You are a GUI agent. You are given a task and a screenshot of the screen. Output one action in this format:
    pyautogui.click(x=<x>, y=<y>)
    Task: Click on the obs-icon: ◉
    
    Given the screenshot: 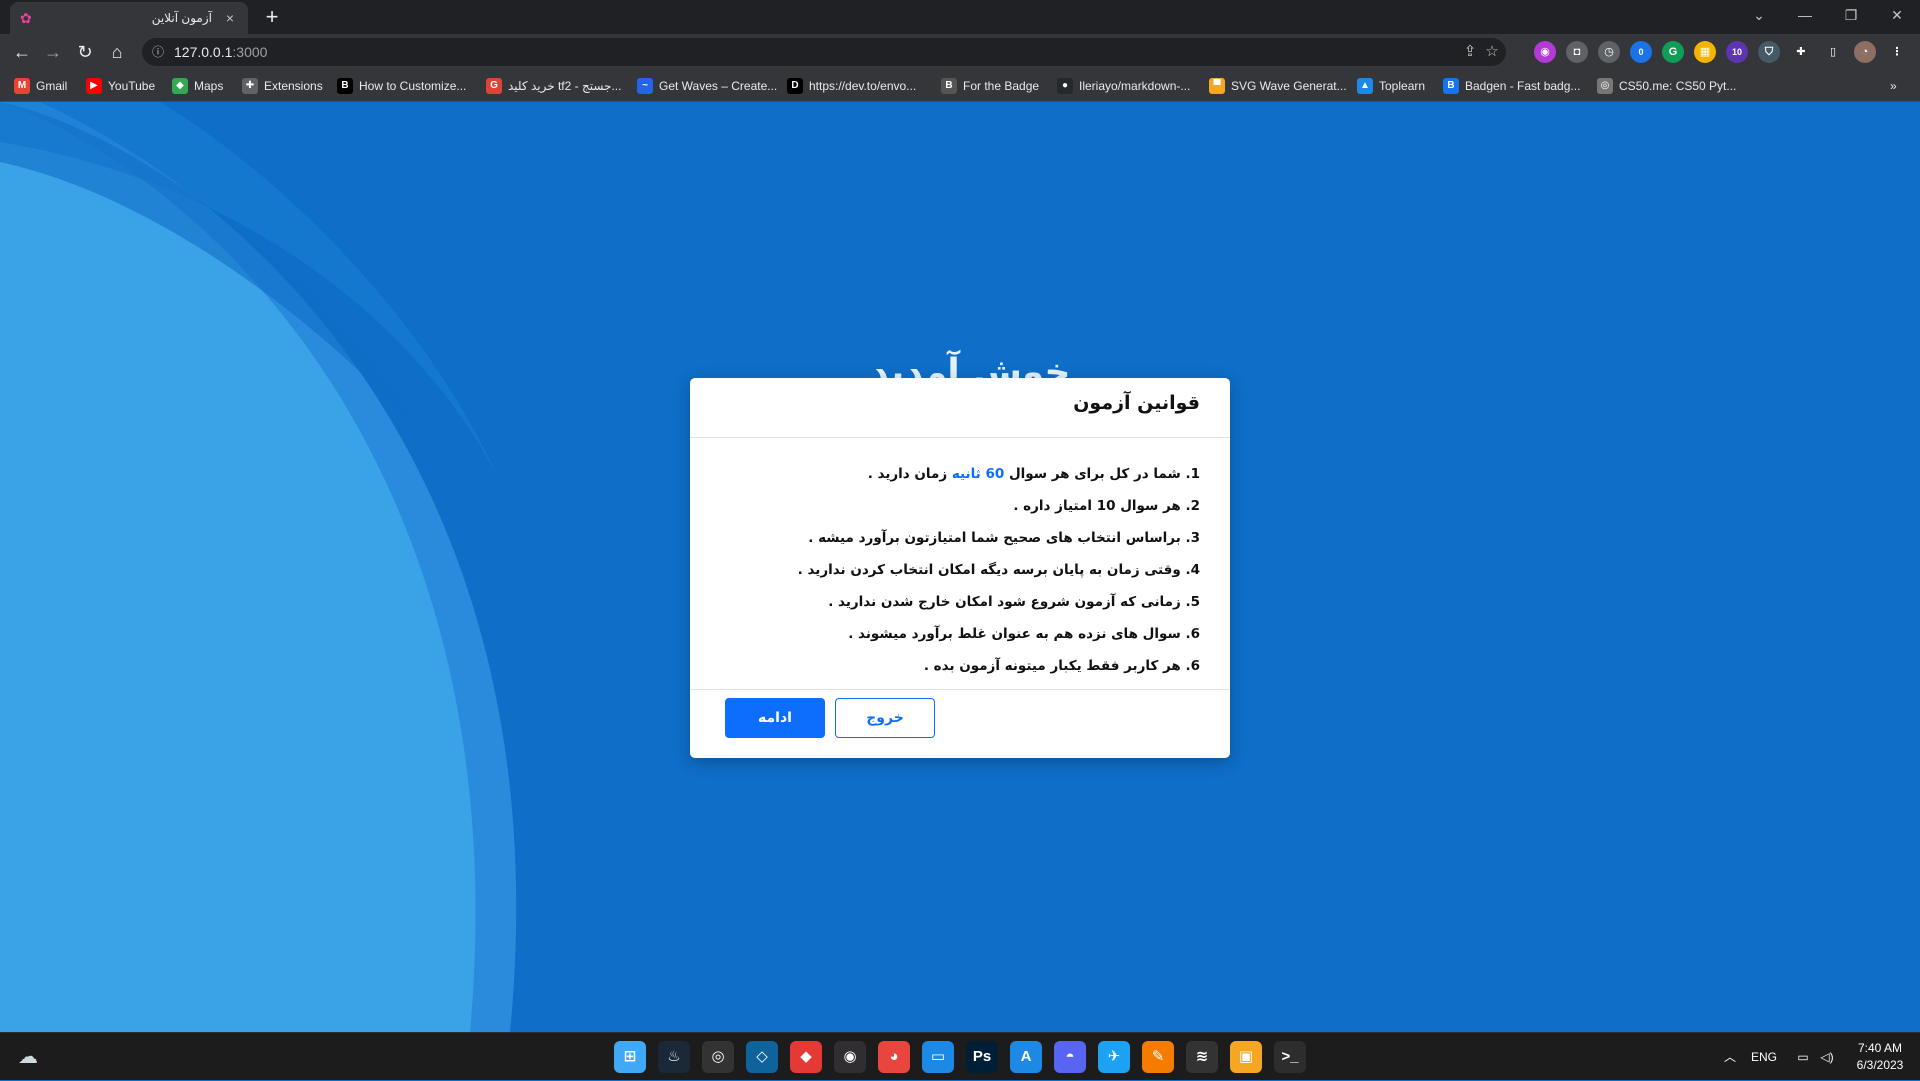 What is the action you would take?
    pyautogui.click(x=850, y=1057)
    